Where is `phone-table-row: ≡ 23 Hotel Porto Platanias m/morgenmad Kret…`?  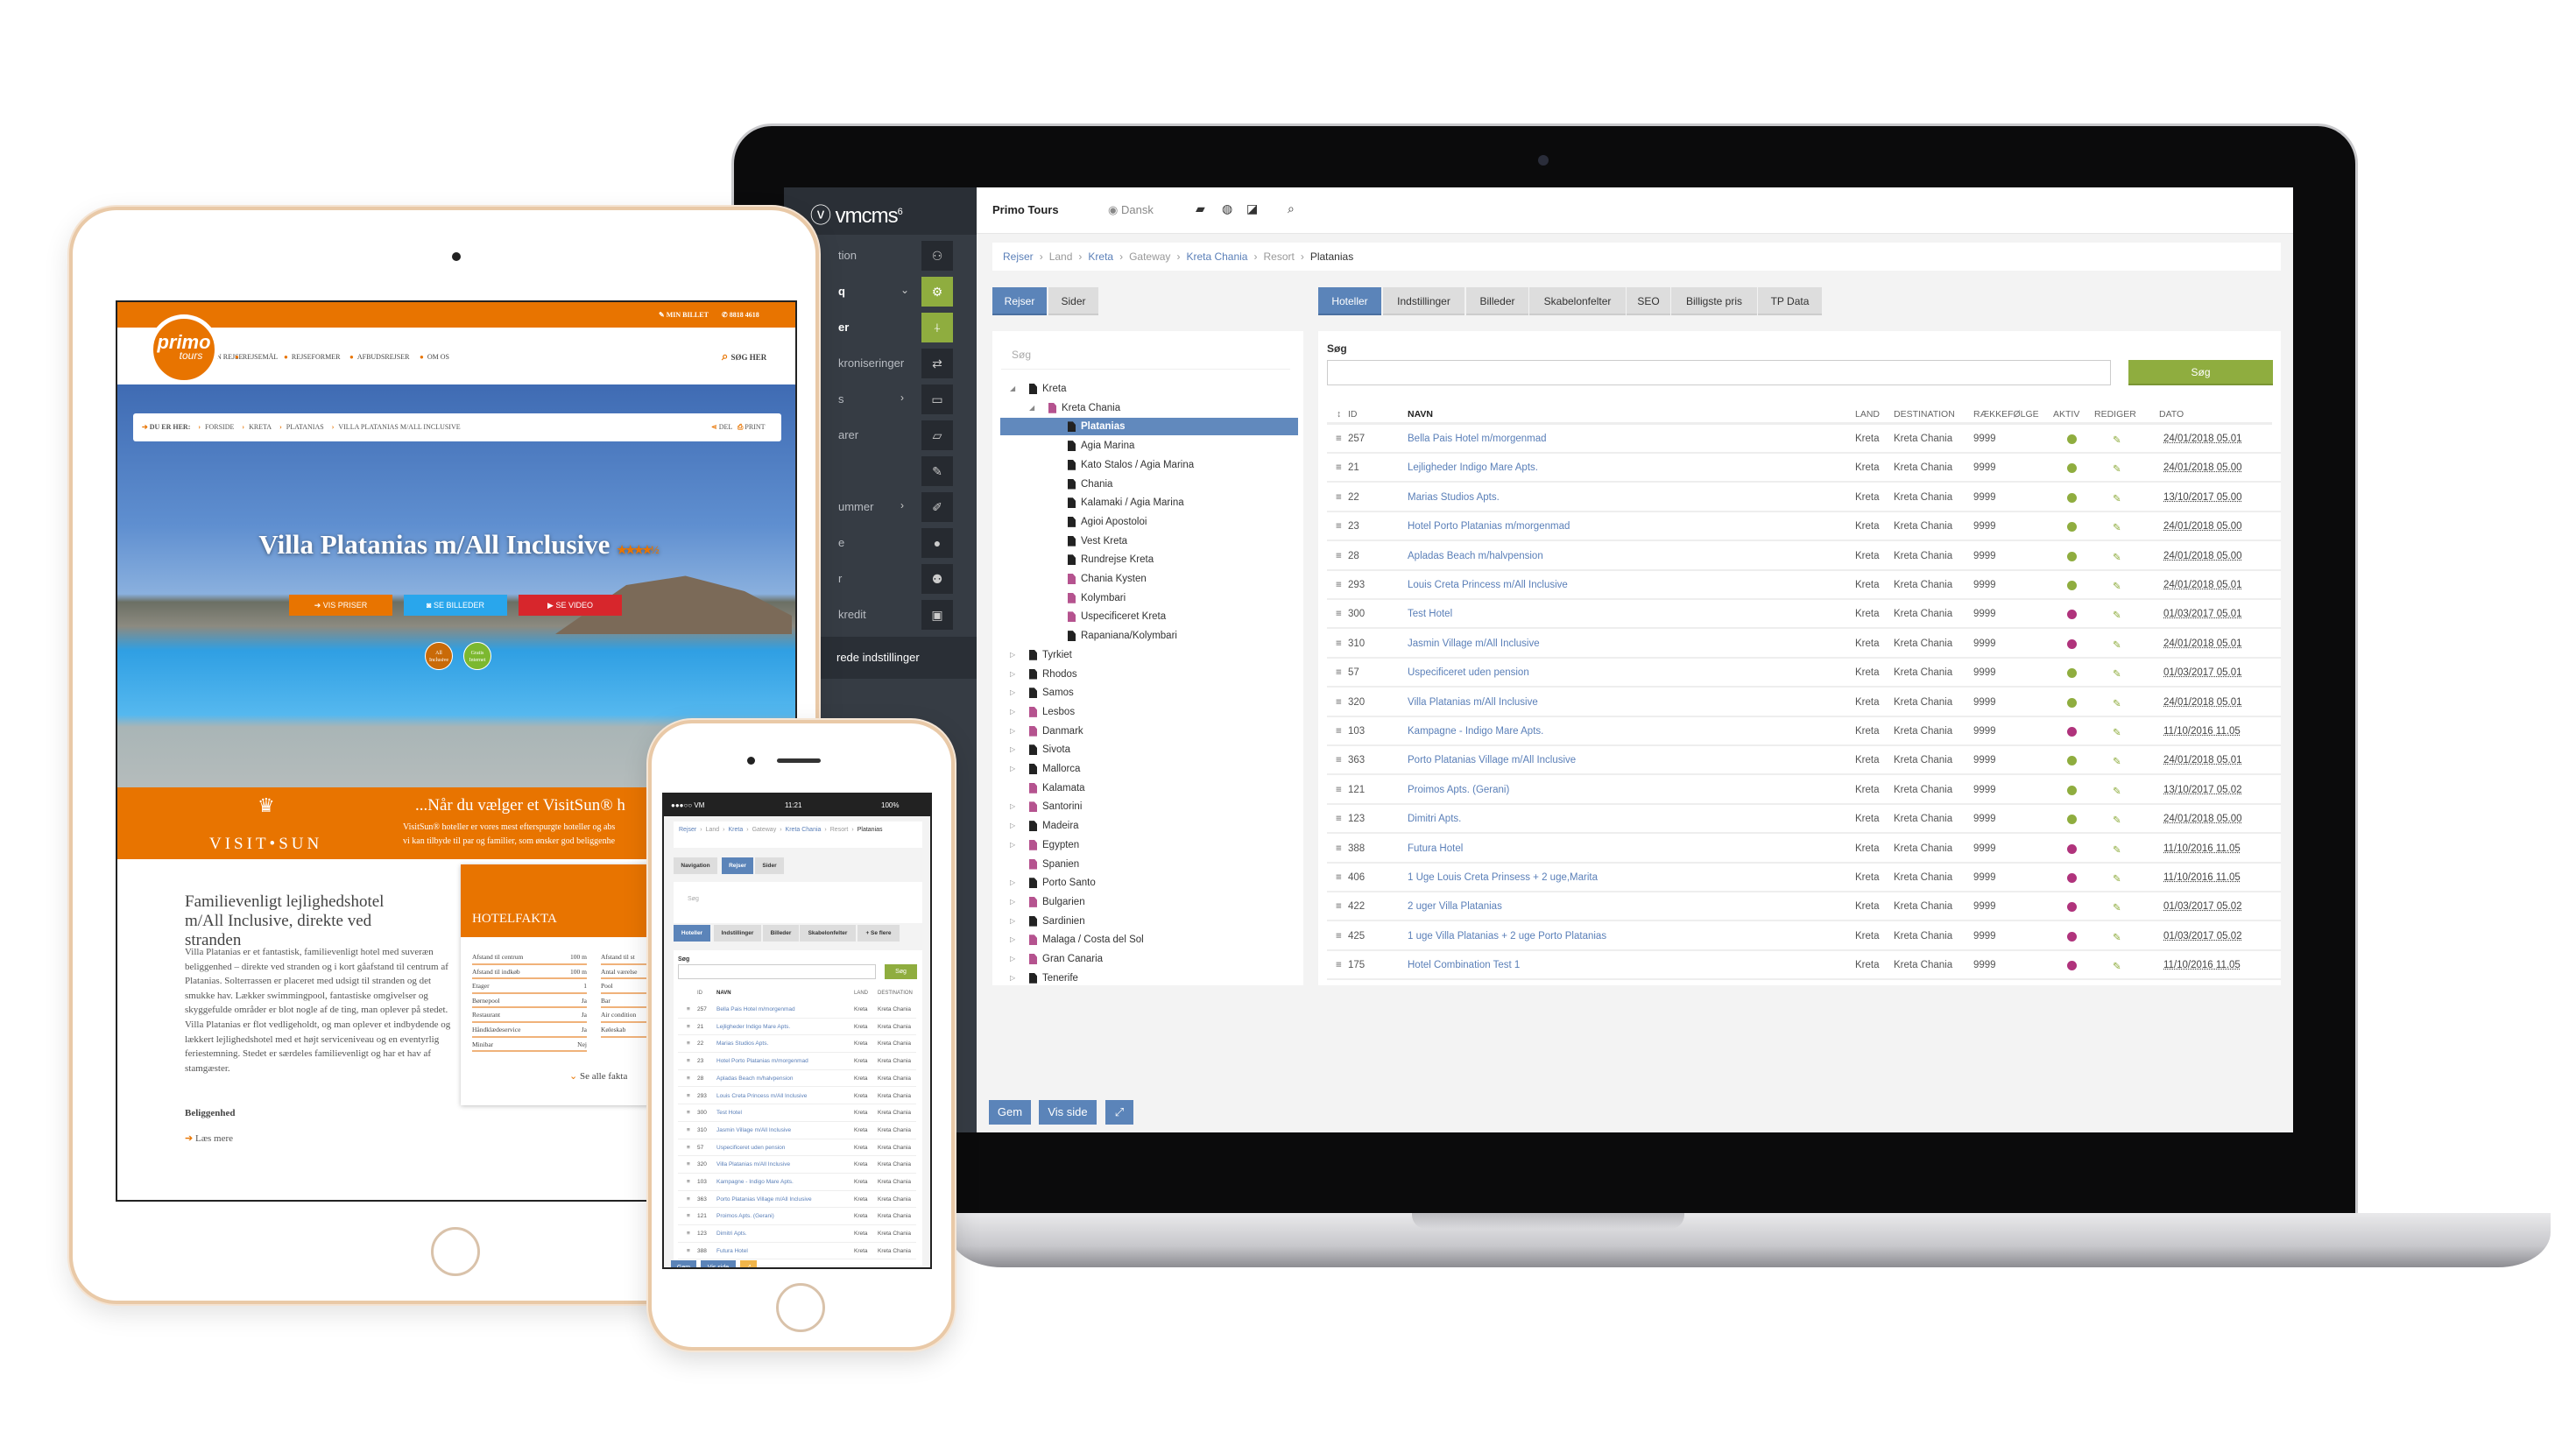 phone-table-row: ≡ 23 Hotel Porto Platanias m/morgenmad Kret… is located at coordinates (797, 1061).